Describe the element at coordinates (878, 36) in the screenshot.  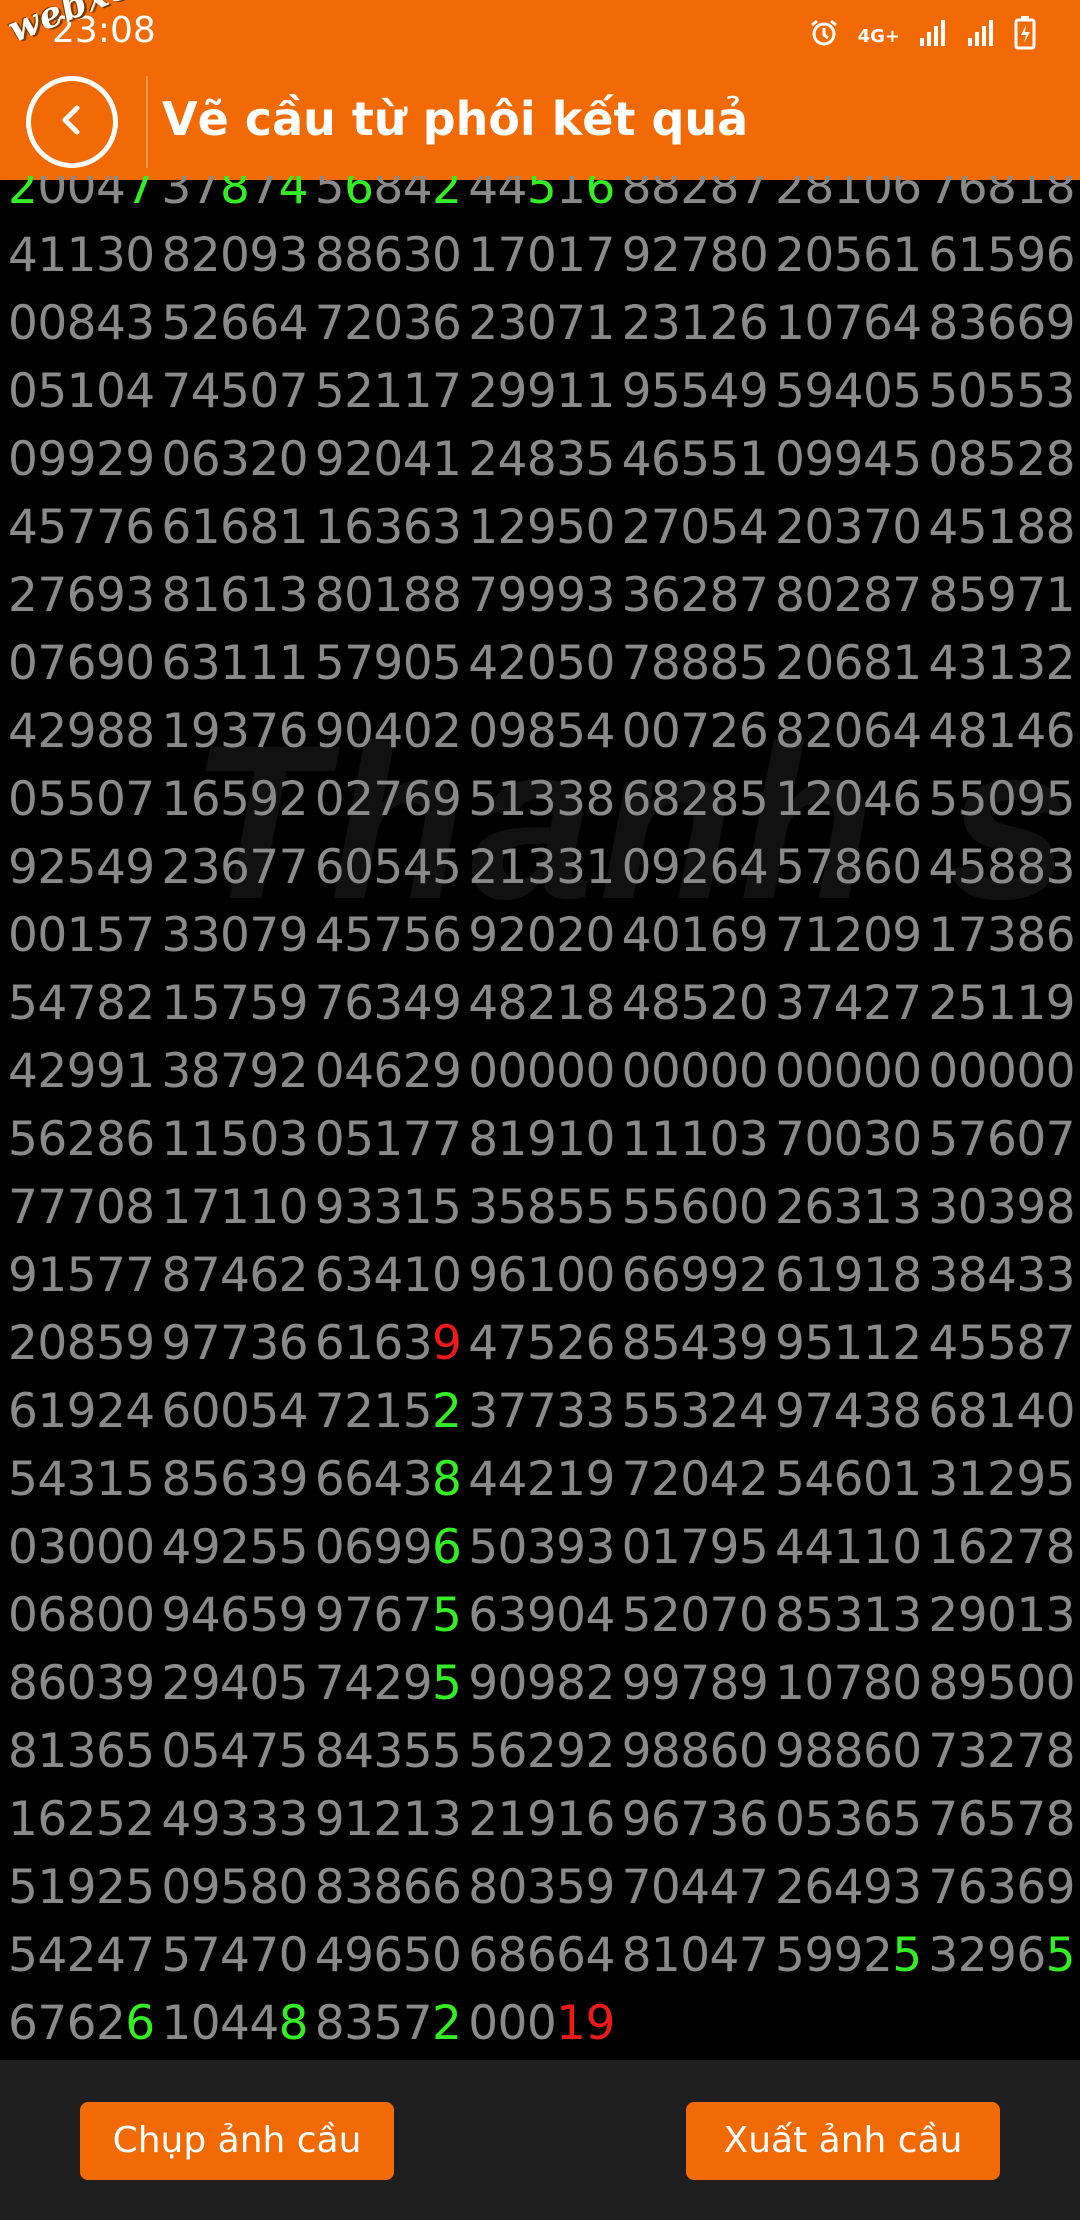
I see `network-type-label: 4G+` at that location.